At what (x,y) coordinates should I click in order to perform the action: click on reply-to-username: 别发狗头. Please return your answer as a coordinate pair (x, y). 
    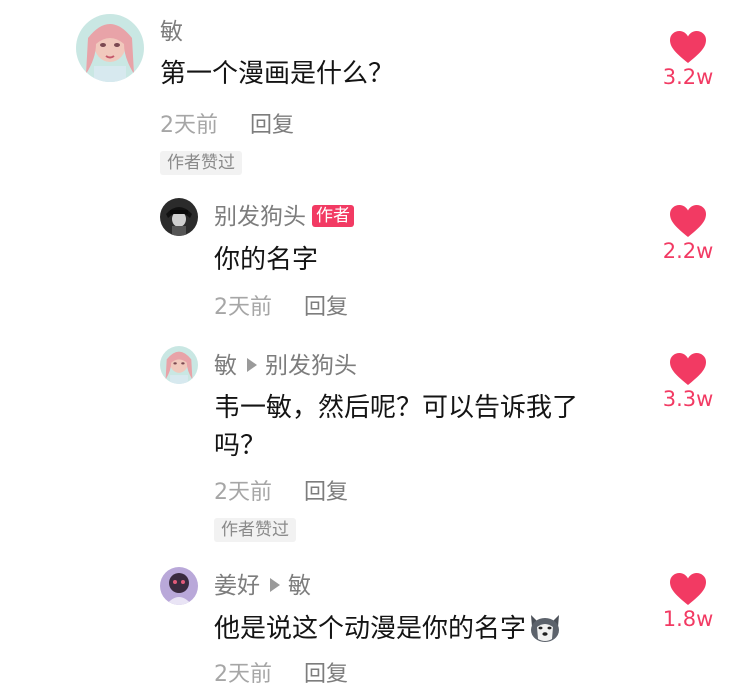
    Looking at the image, I should click on (311, 366).